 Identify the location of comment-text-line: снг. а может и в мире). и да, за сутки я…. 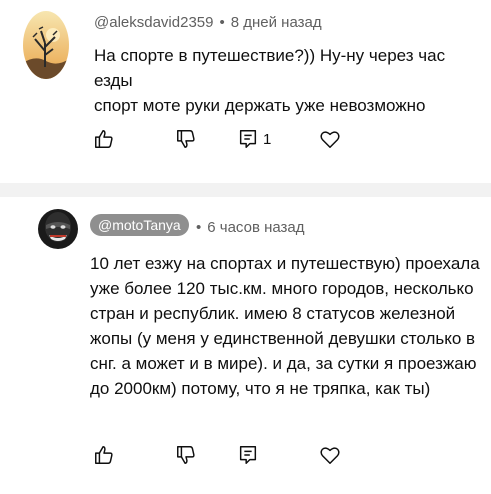
(283, 363).